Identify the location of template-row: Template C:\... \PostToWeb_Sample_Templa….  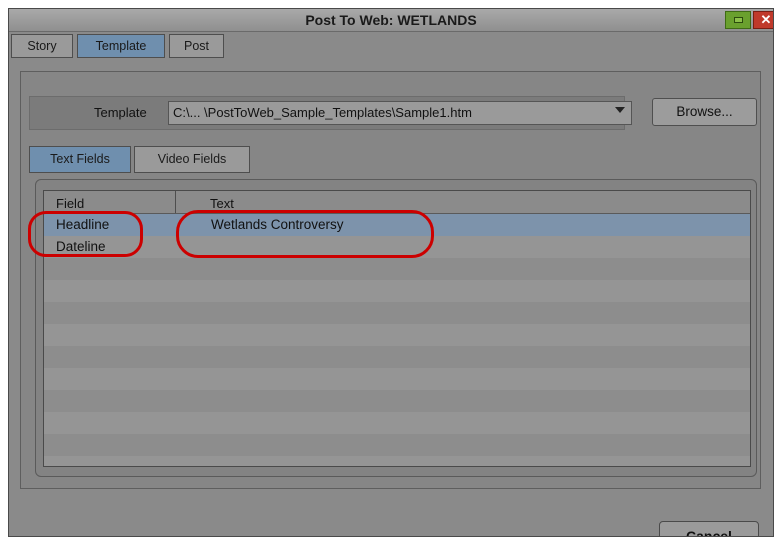
(330, 113).